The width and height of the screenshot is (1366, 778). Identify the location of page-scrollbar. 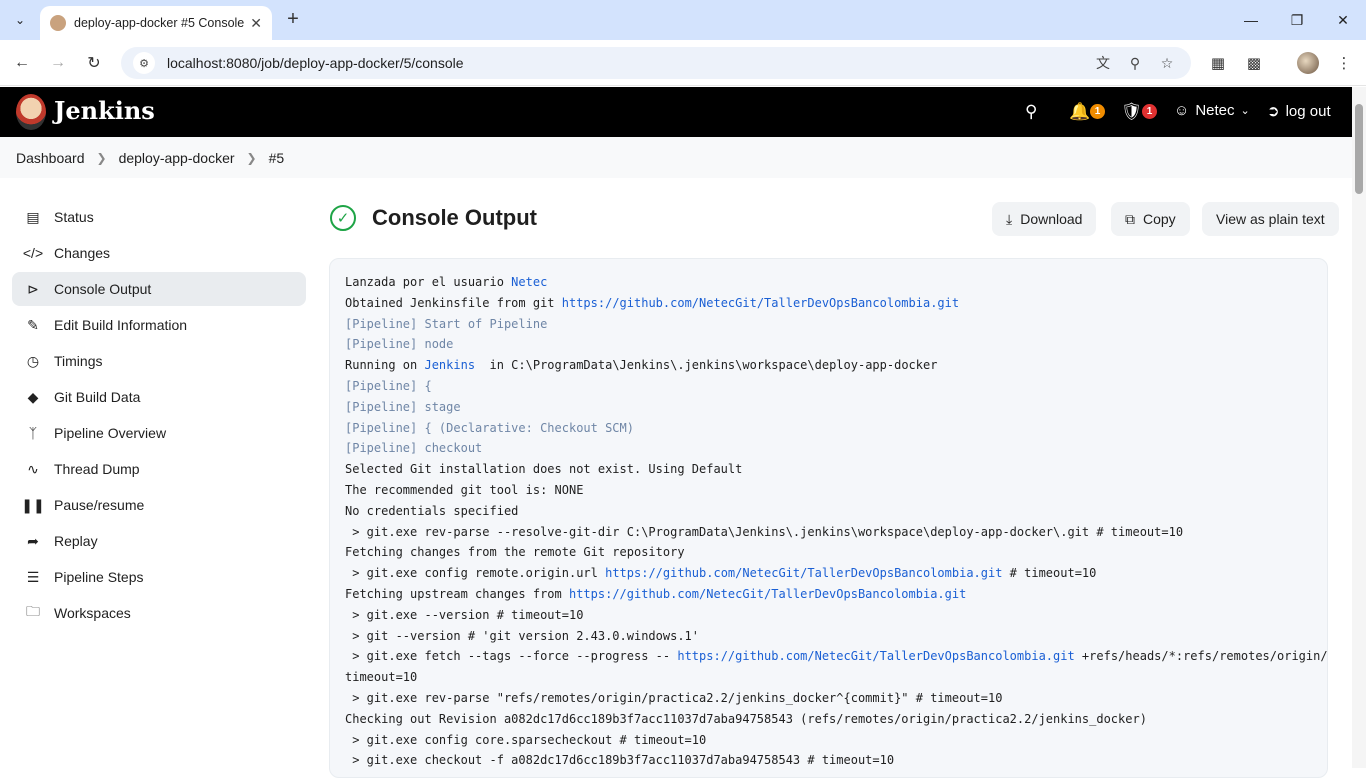
(1359, 427).